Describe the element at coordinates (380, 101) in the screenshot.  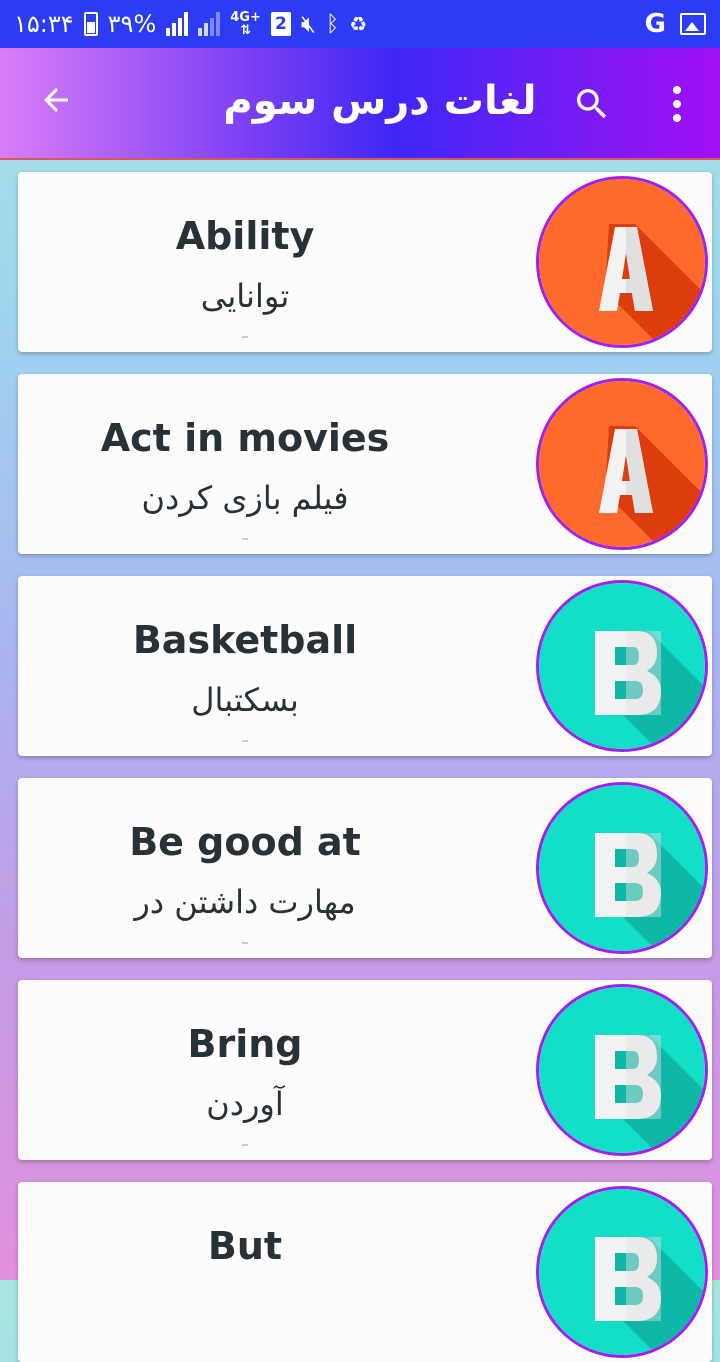
I see `page-title: لغات درس سوم` at that location.